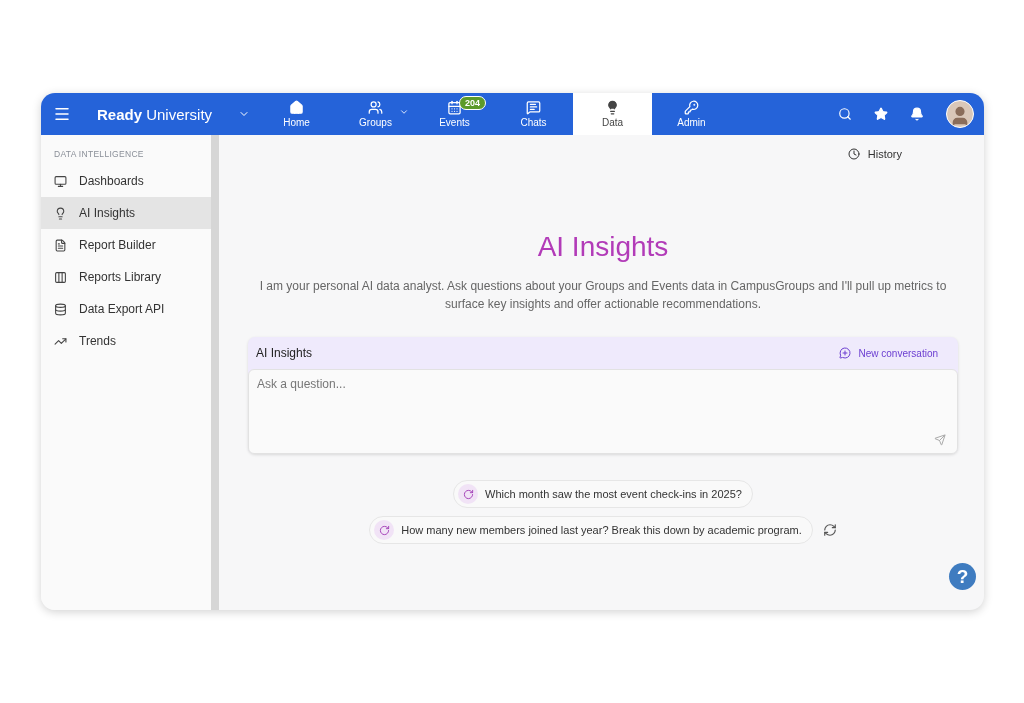  What do you see at coordinates (126, 245) in the screenshot?
I see `sidebar-item: Report Builder` at bounding box center [126, 245].